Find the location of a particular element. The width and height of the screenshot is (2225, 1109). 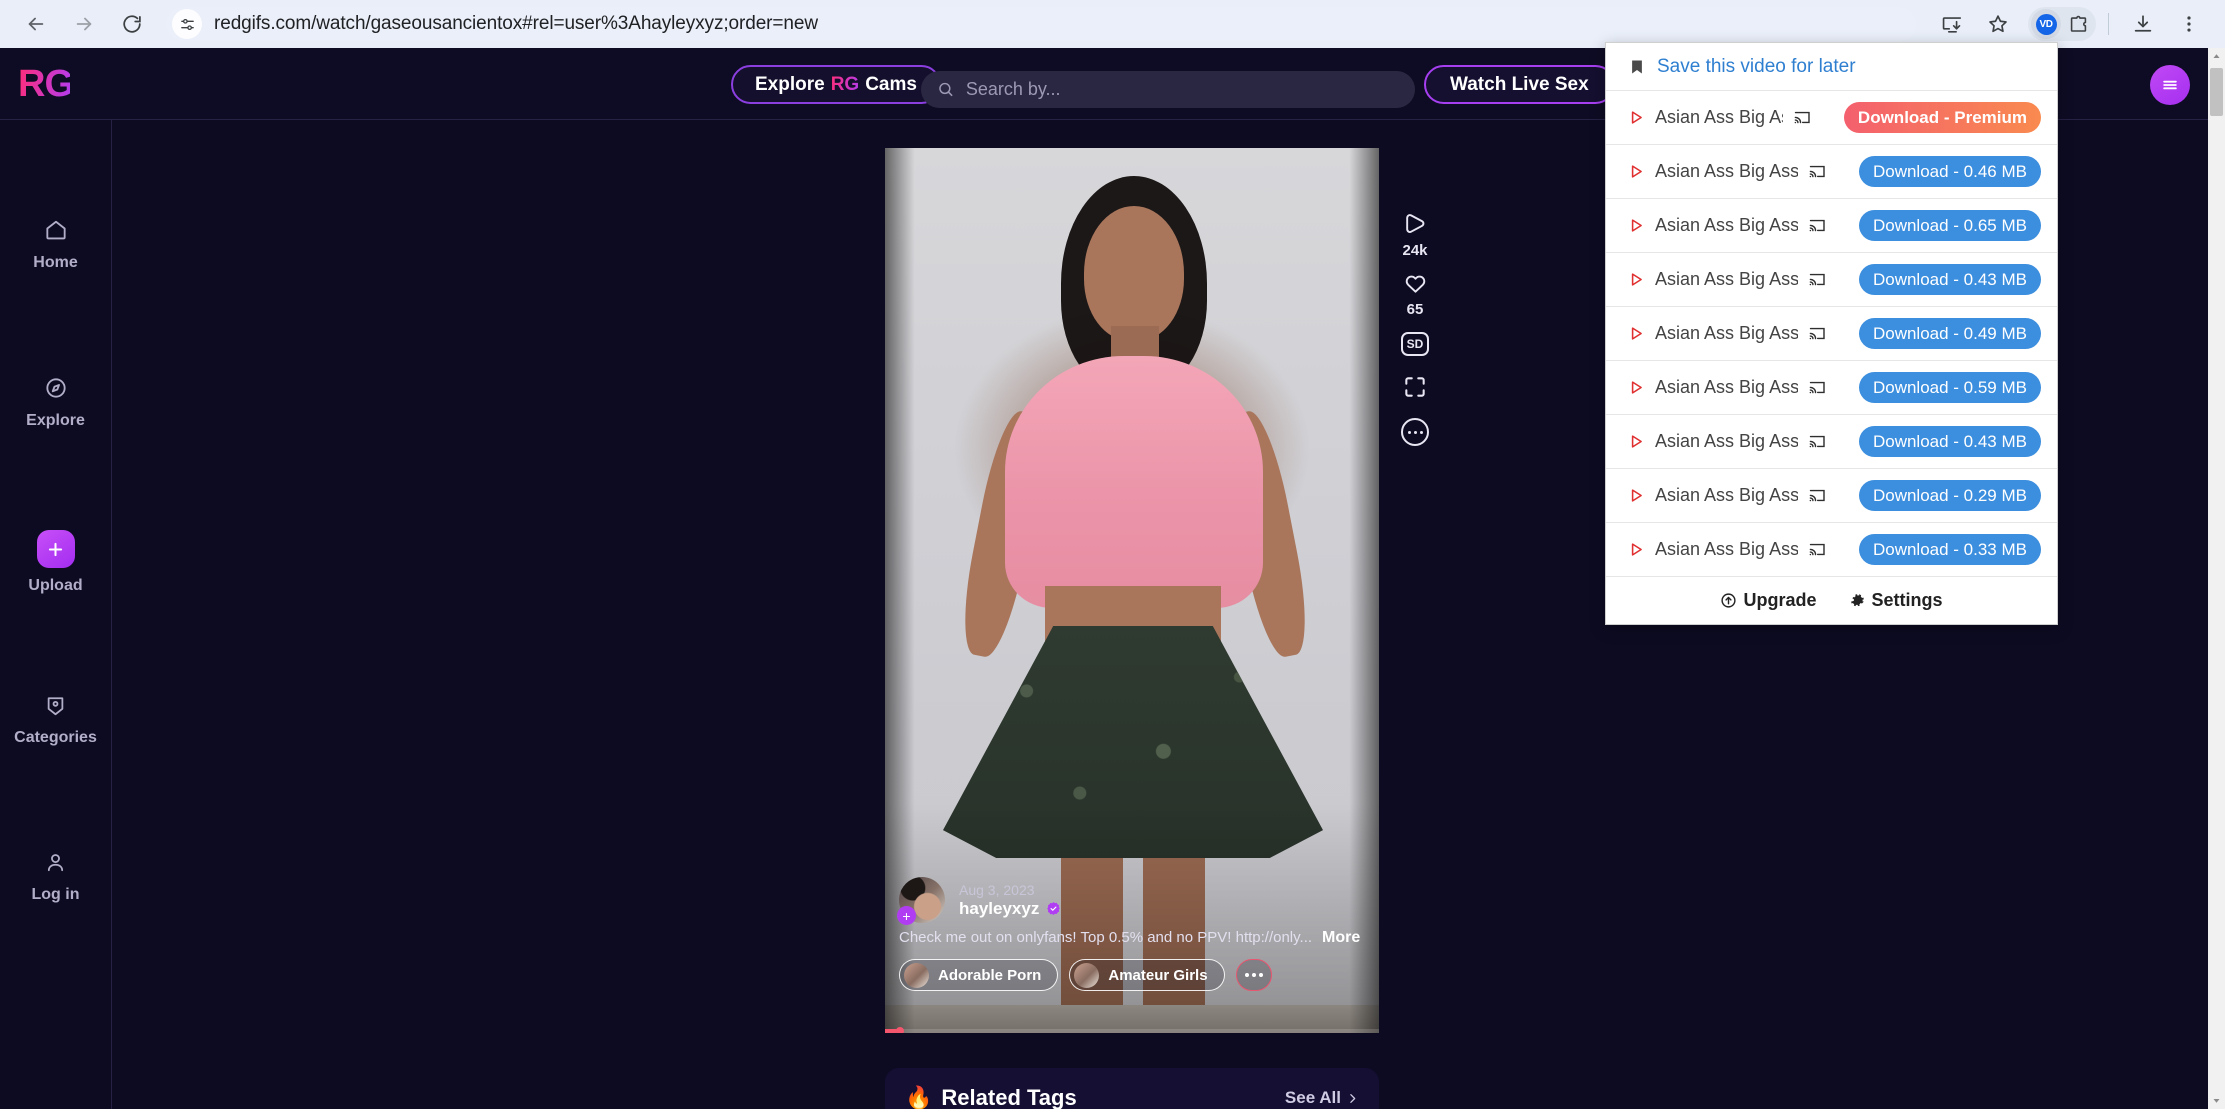

extensions-menu-button is located at coordinates (2078, 24).